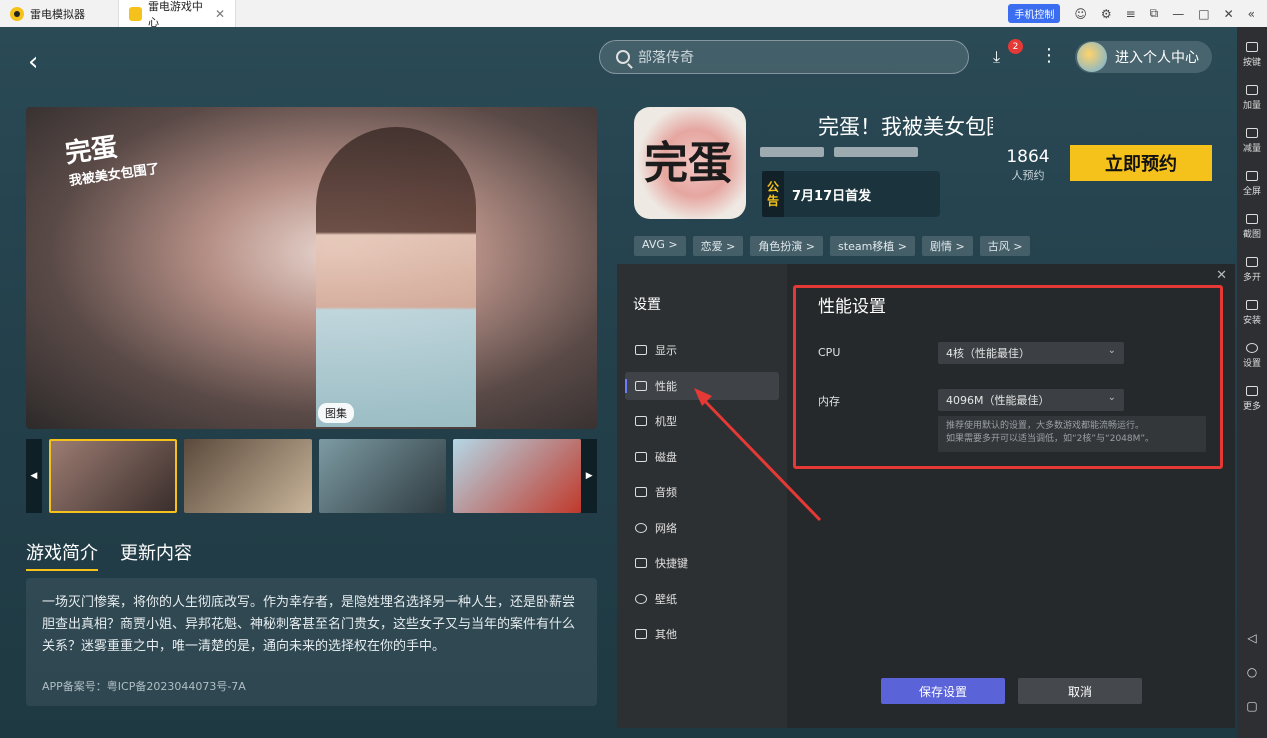 The image size is (1267, 738). What do you see at coordinates (1251, 406) in the screenshot?
I see `rightbar-label: 更多` at bounding box center [1251, 406].